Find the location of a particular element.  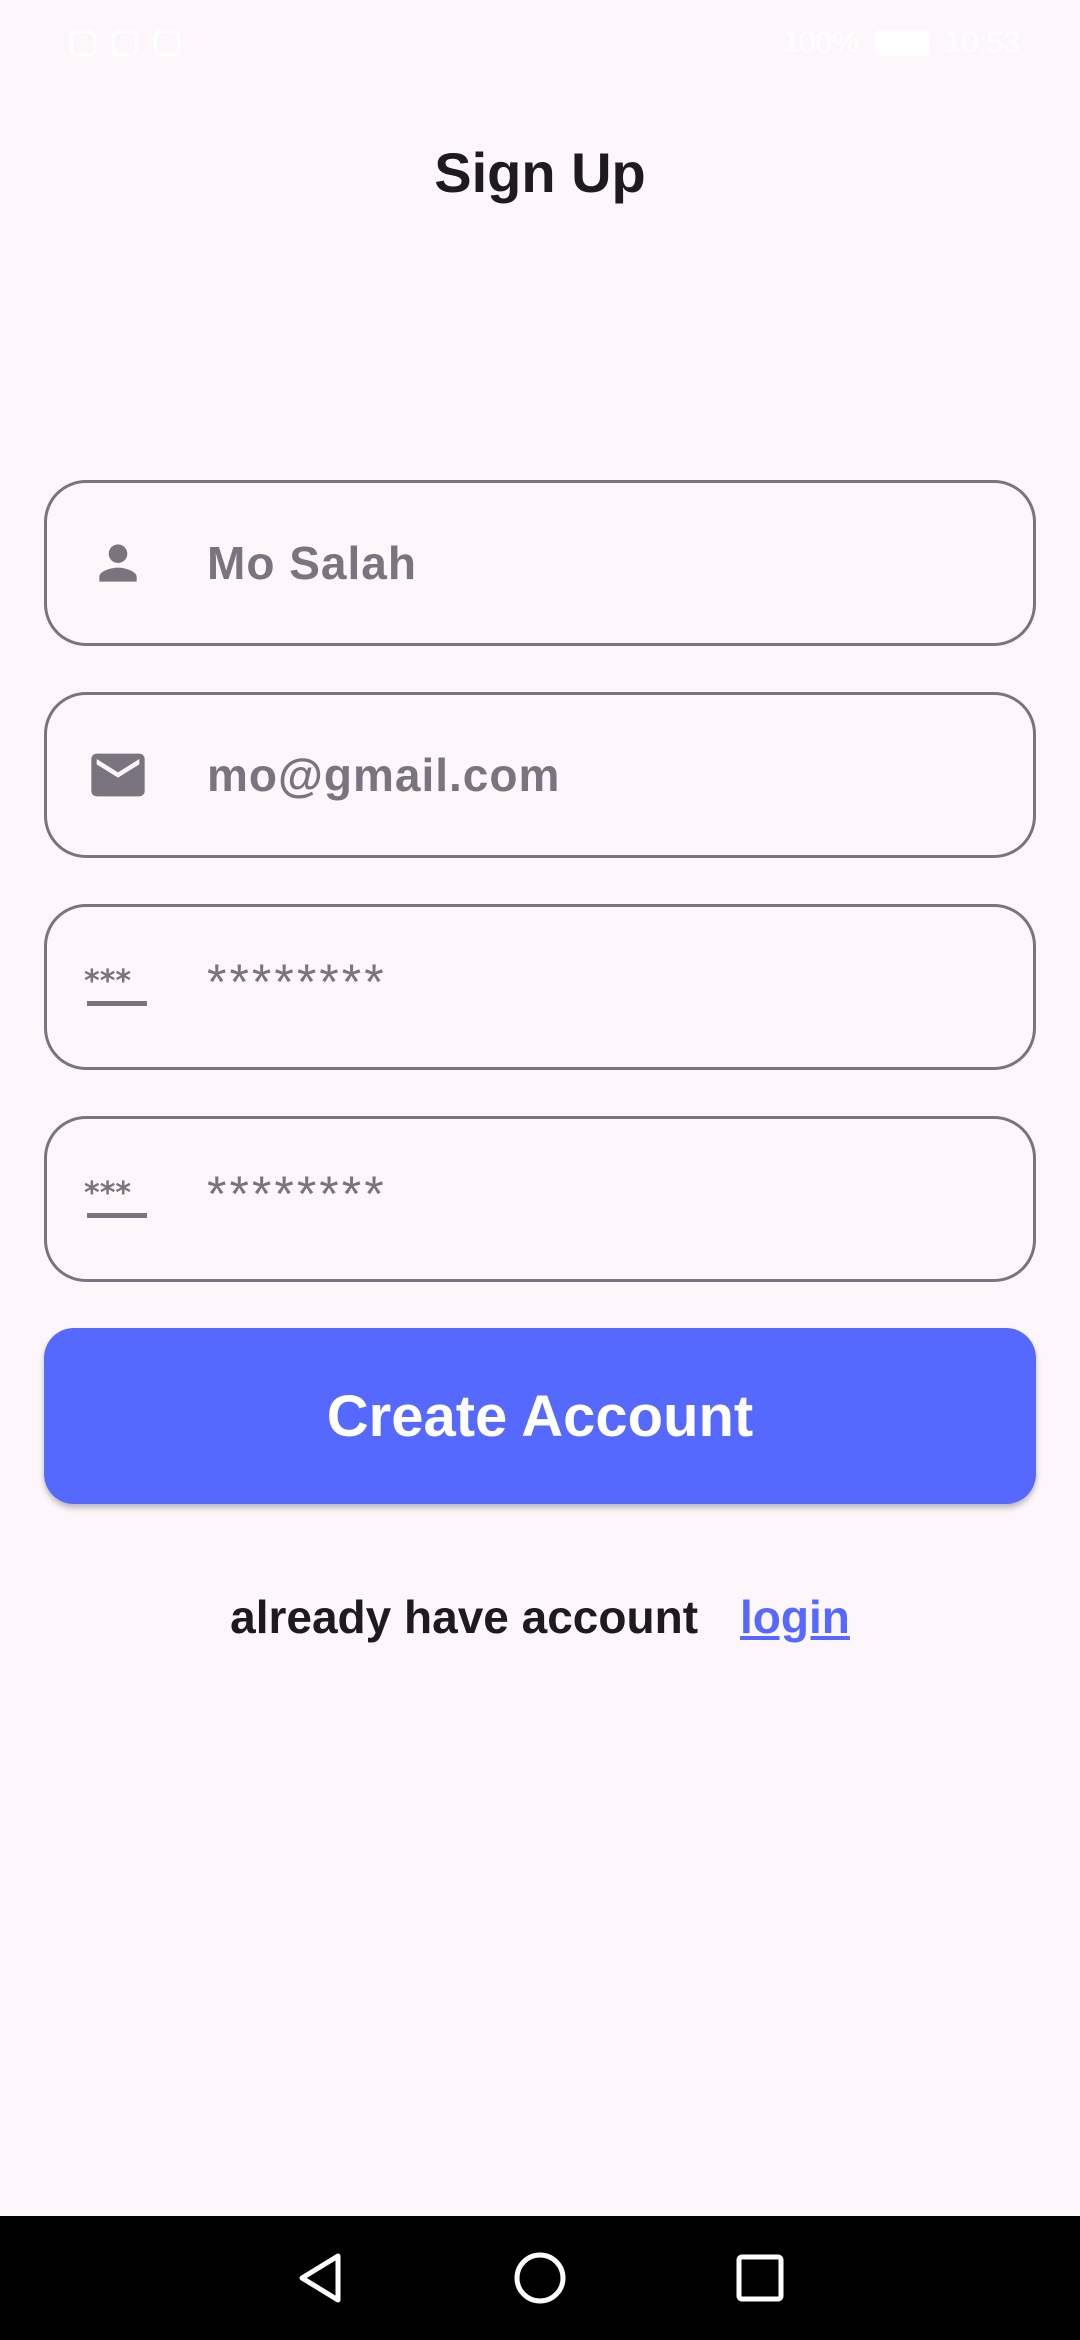

mail-icon is located at coordinates (118, 775).